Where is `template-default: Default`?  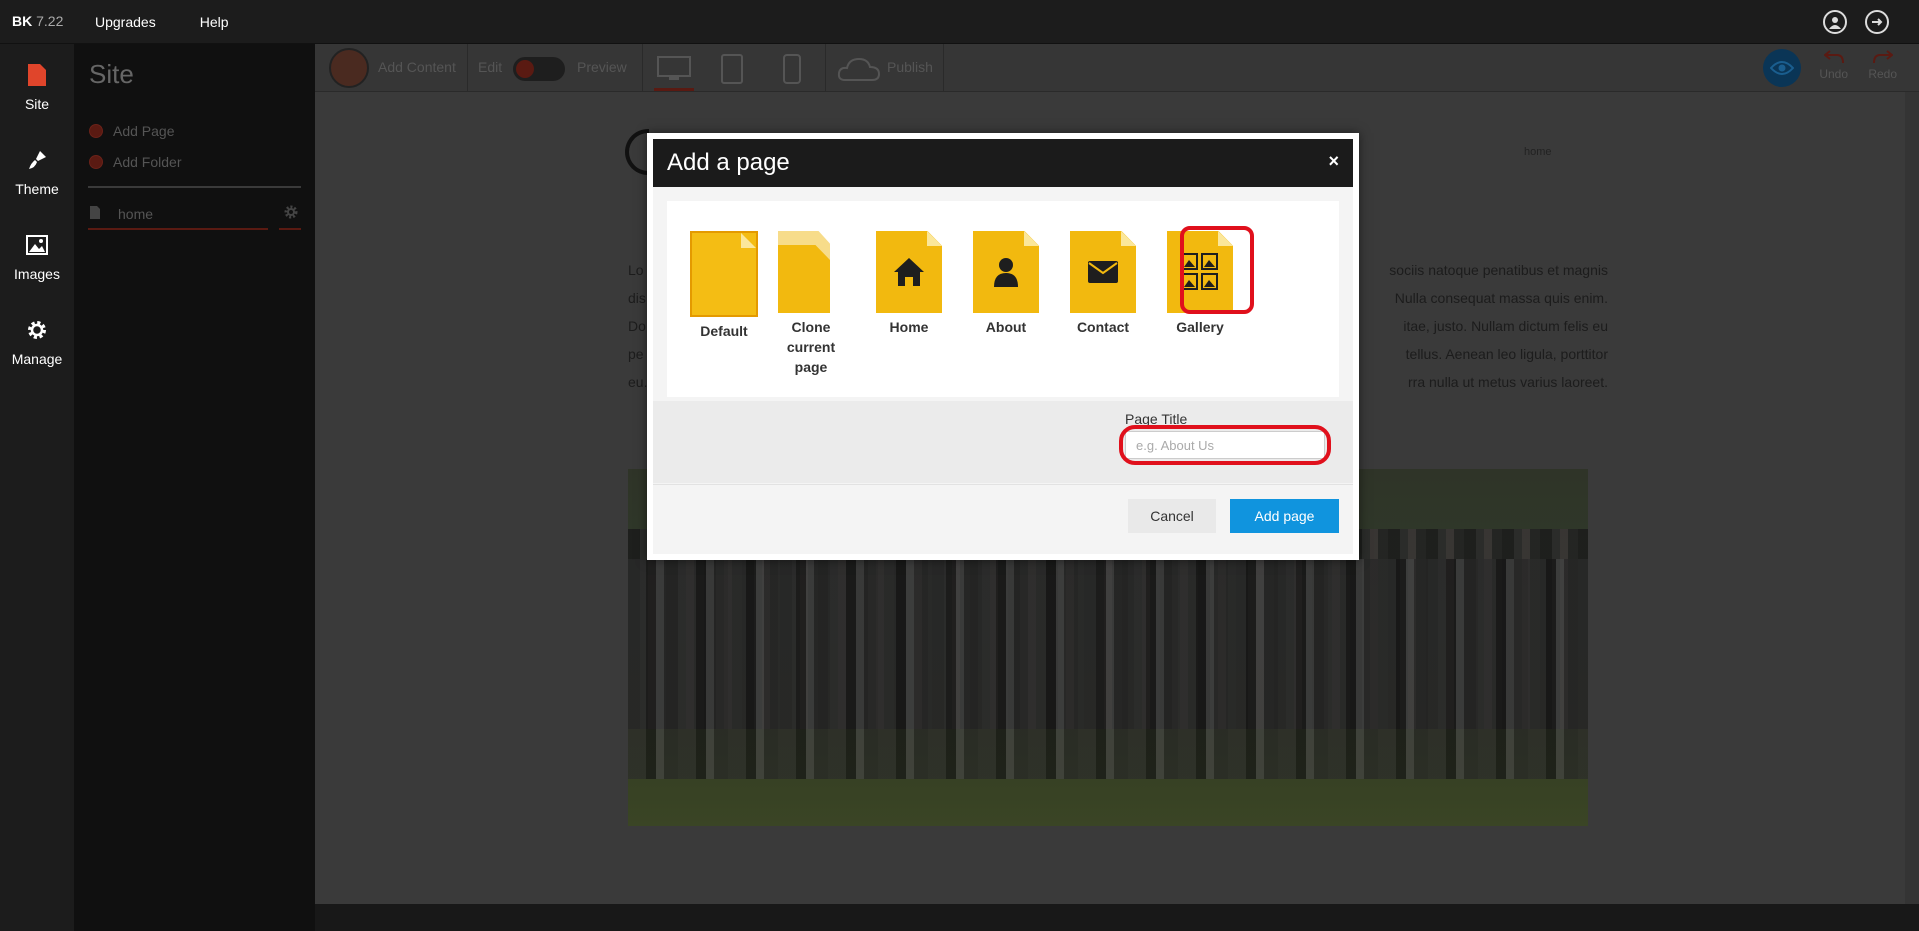
template-default: Default is located at coordinates (724, 286).